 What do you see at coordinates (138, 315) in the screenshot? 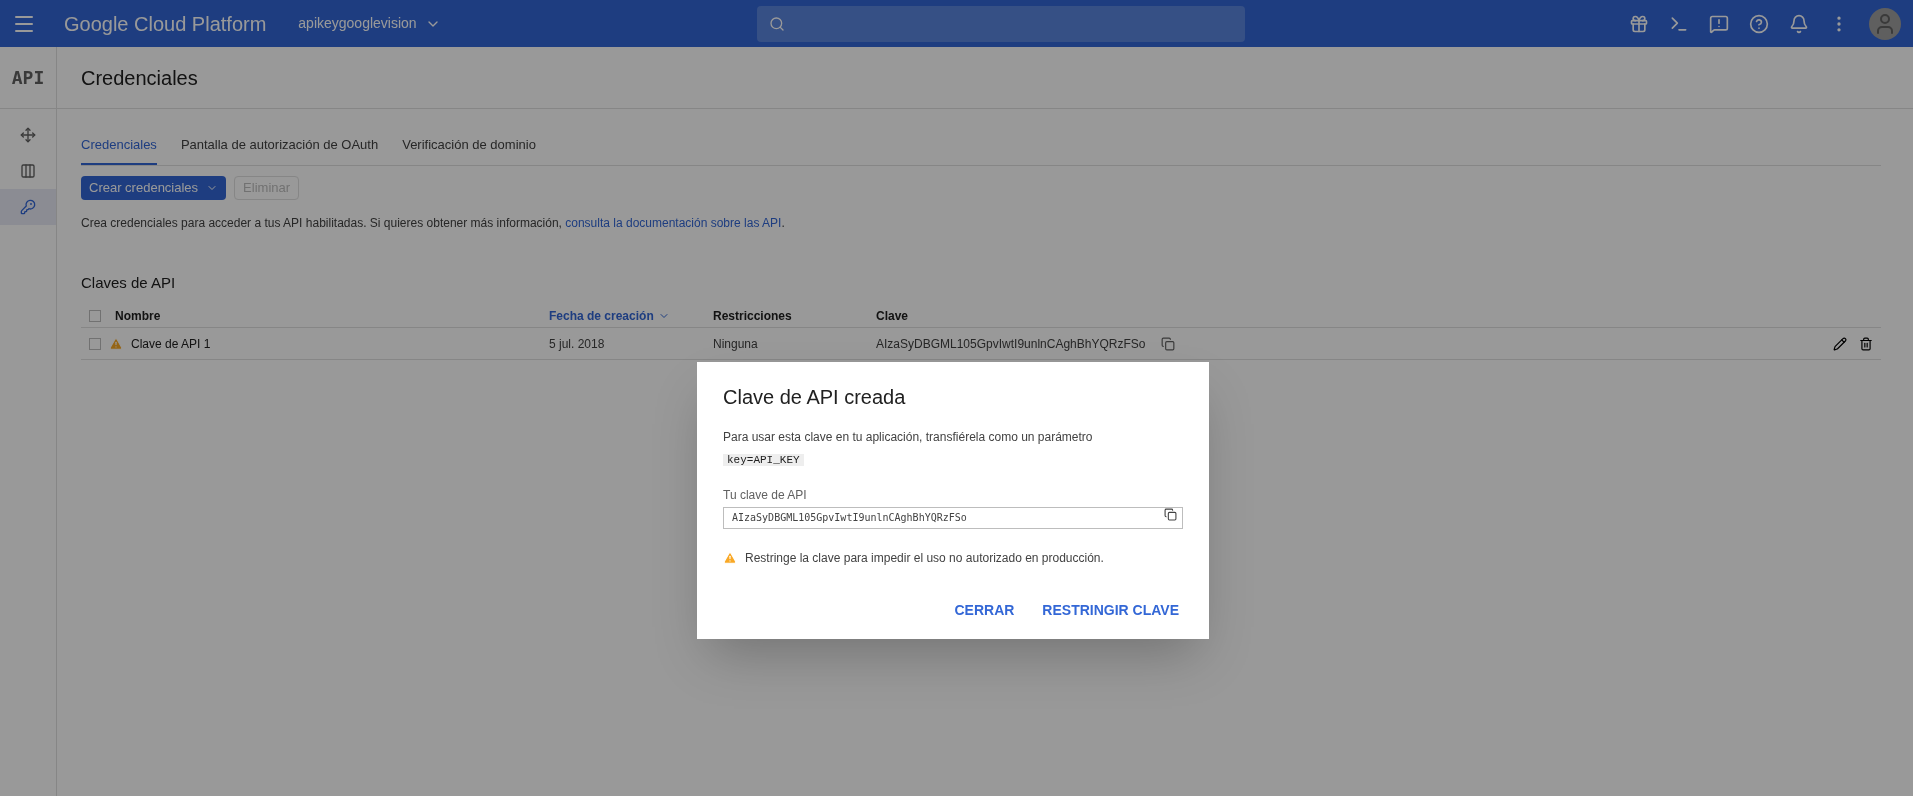
I see `column-header: Nombre` at bounding box center [138, 315].